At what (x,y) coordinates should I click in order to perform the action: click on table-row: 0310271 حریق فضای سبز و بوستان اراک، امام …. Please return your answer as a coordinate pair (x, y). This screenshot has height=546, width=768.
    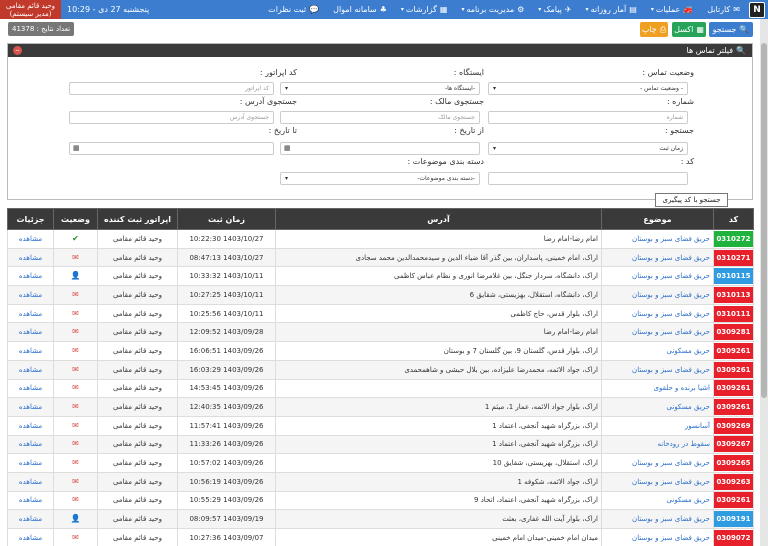
    Looking at the image, I should click on (380, 257).